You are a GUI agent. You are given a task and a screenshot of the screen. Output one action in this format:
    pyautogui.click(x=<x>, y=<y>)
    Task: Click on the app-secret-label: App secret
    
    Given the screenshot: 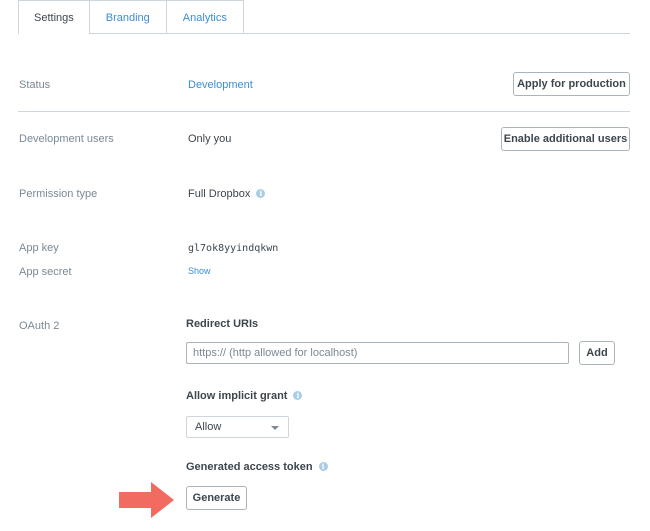 What is the action you would take?
    pyautogui.click(x=45, y=272)
    